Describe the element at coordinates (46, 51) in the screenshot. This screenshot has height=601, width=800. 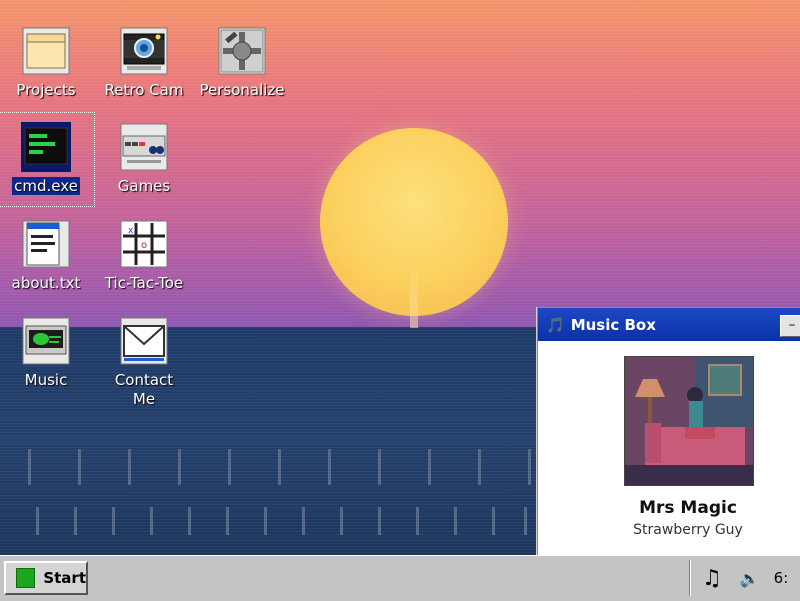
I see `folder-icon` at that location.